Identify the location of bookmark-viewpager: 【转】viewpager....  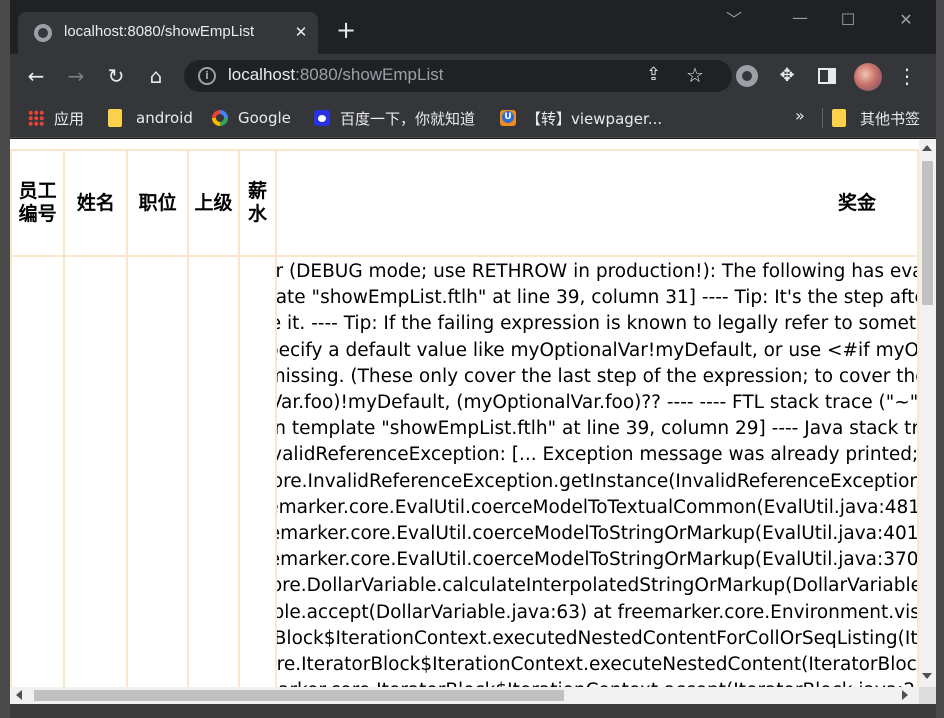
(581, 118).